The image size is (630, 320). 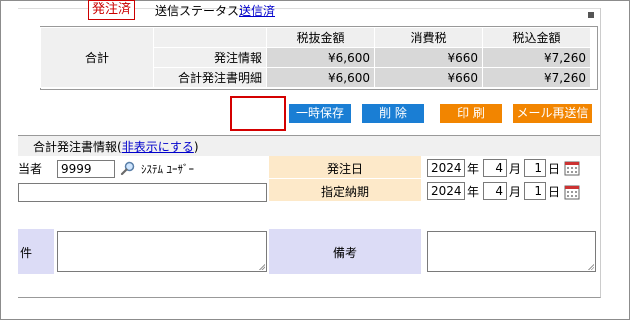 What do you see at coordinates (393, 113) in the screenshot?
I see `delete-button: 削 除` at bounding box center [393, 113].